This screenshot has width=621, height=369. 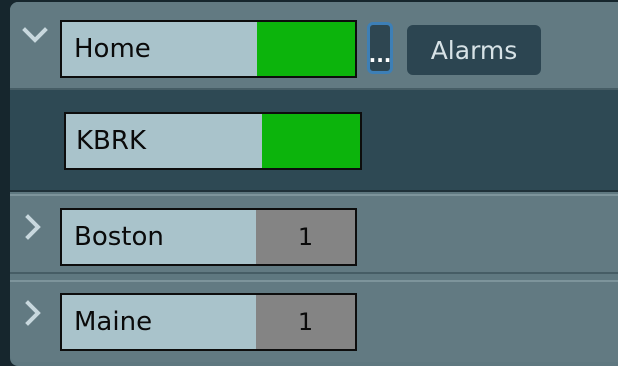 What do you see at coordinates (208, 237) in the screenshot?
I see `status-tile-boston: Boston 1` at bounding box center [208, 237].